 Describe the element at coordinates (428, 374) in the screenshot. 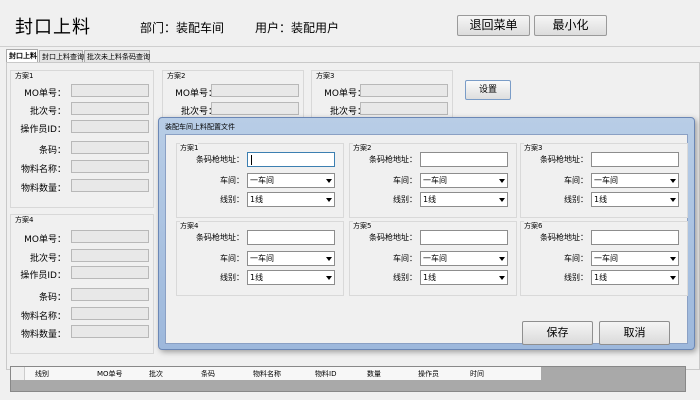

I see `col-operator: 操作员` at that location.